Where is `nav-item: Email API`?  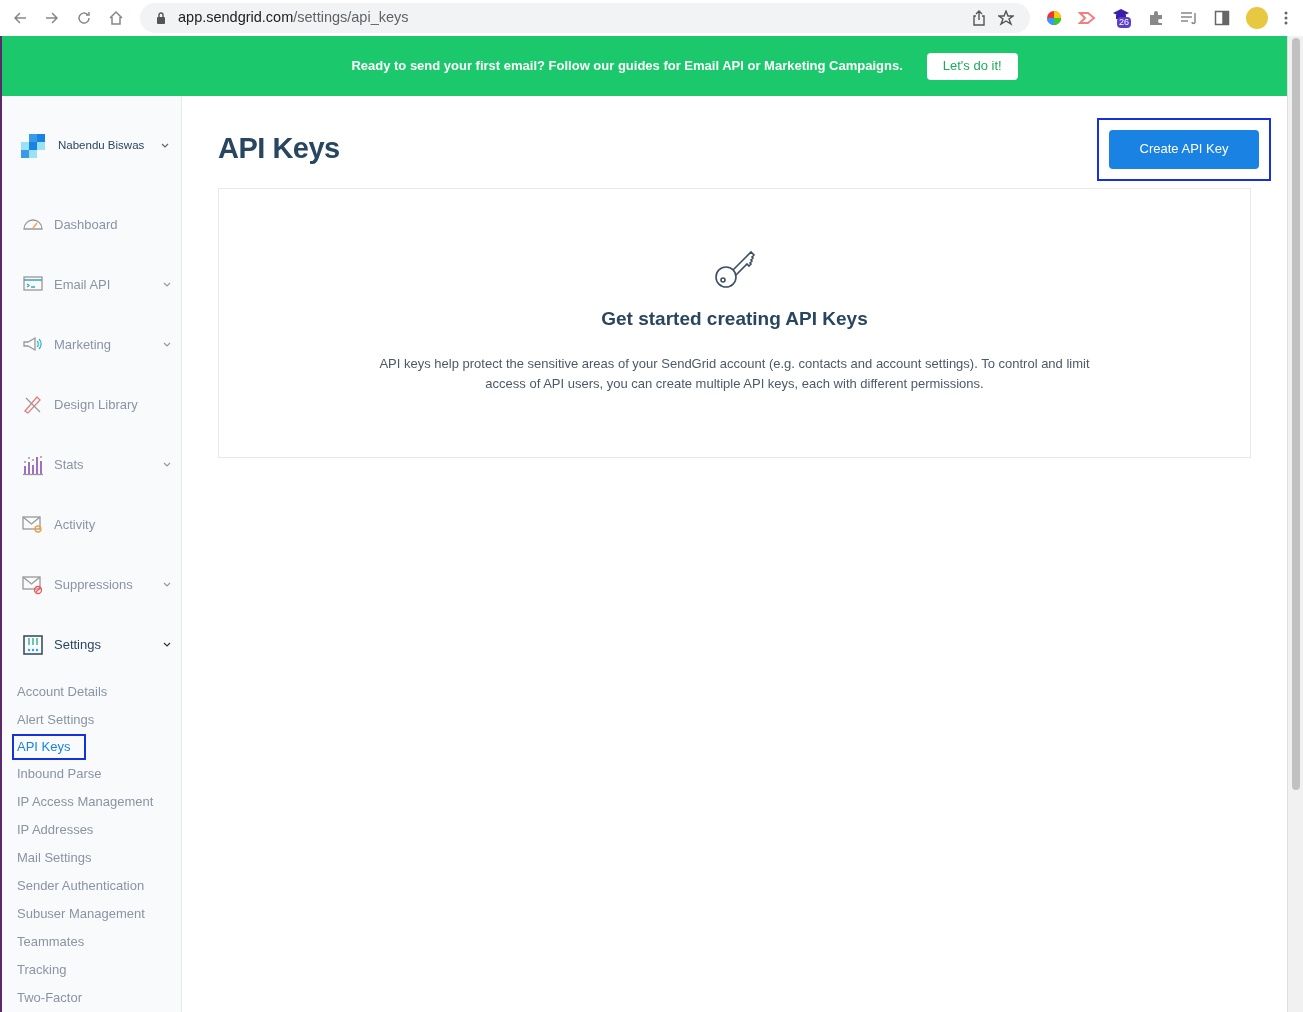
nav-item: Email API is located at coordinates (103, 285).